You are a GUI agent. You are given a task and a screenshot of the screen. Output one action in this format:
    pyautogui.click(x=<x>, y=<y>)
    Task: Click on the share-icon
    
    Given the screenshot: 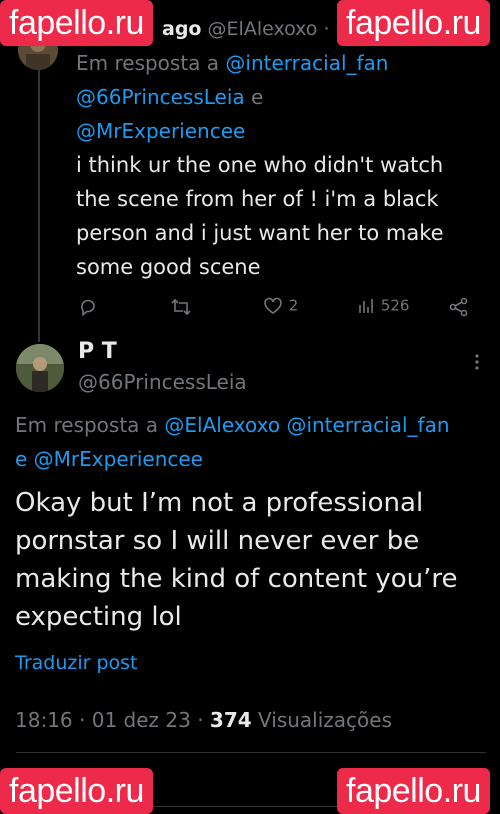 What is the action you would take?
    pyautogui.click(x=458, y=306)
    